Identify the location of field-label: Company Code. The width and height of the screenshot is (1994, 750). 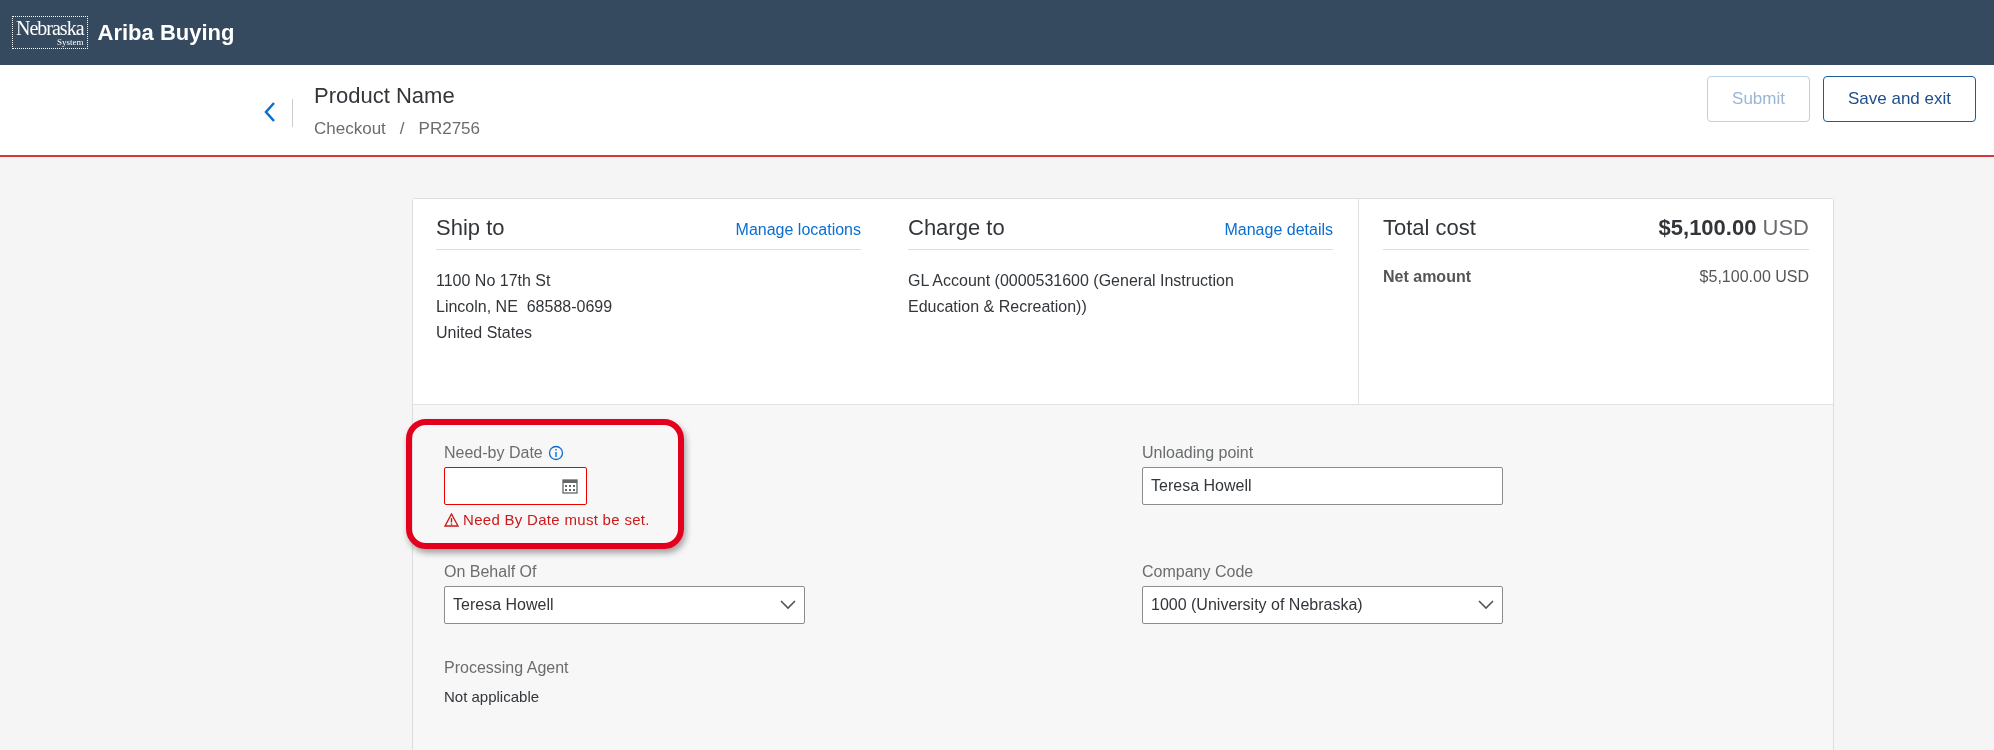
(1198, 572).